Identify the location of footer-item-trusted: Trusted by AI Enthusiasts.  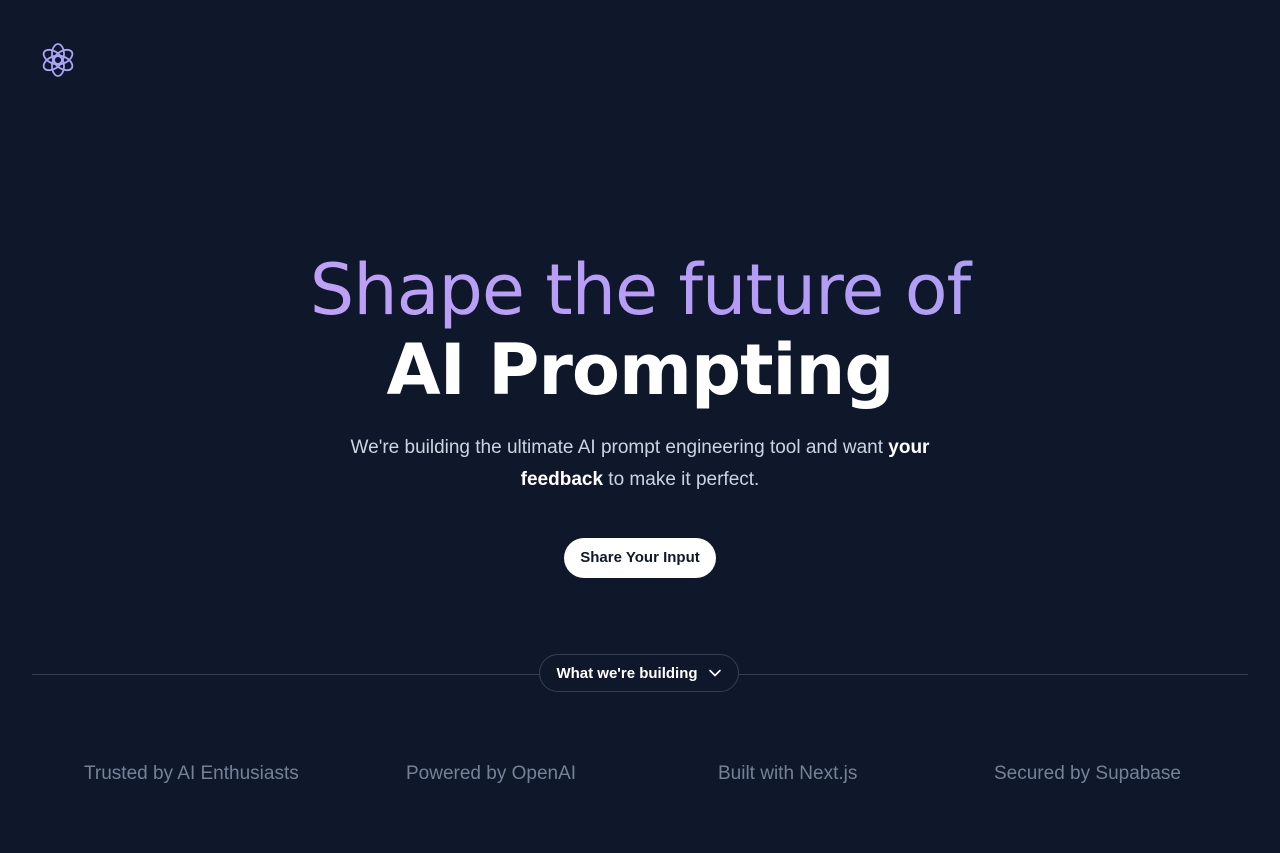
(191, 773).